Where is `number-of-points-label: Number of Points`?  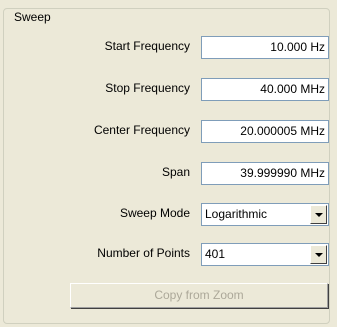 number-of-points-label: Number of Points is located at coordinates (143, 253).